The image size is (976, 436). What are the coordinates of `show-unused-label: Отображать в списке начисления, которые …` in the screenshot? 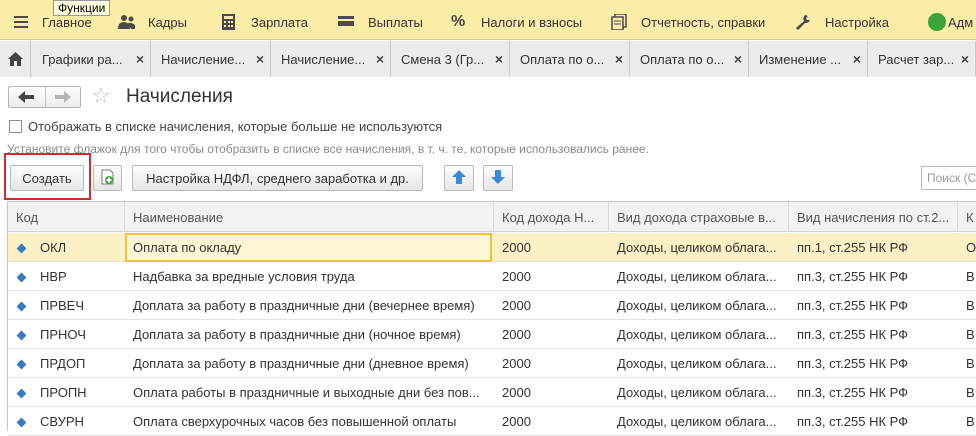 It's located at (235, 126).